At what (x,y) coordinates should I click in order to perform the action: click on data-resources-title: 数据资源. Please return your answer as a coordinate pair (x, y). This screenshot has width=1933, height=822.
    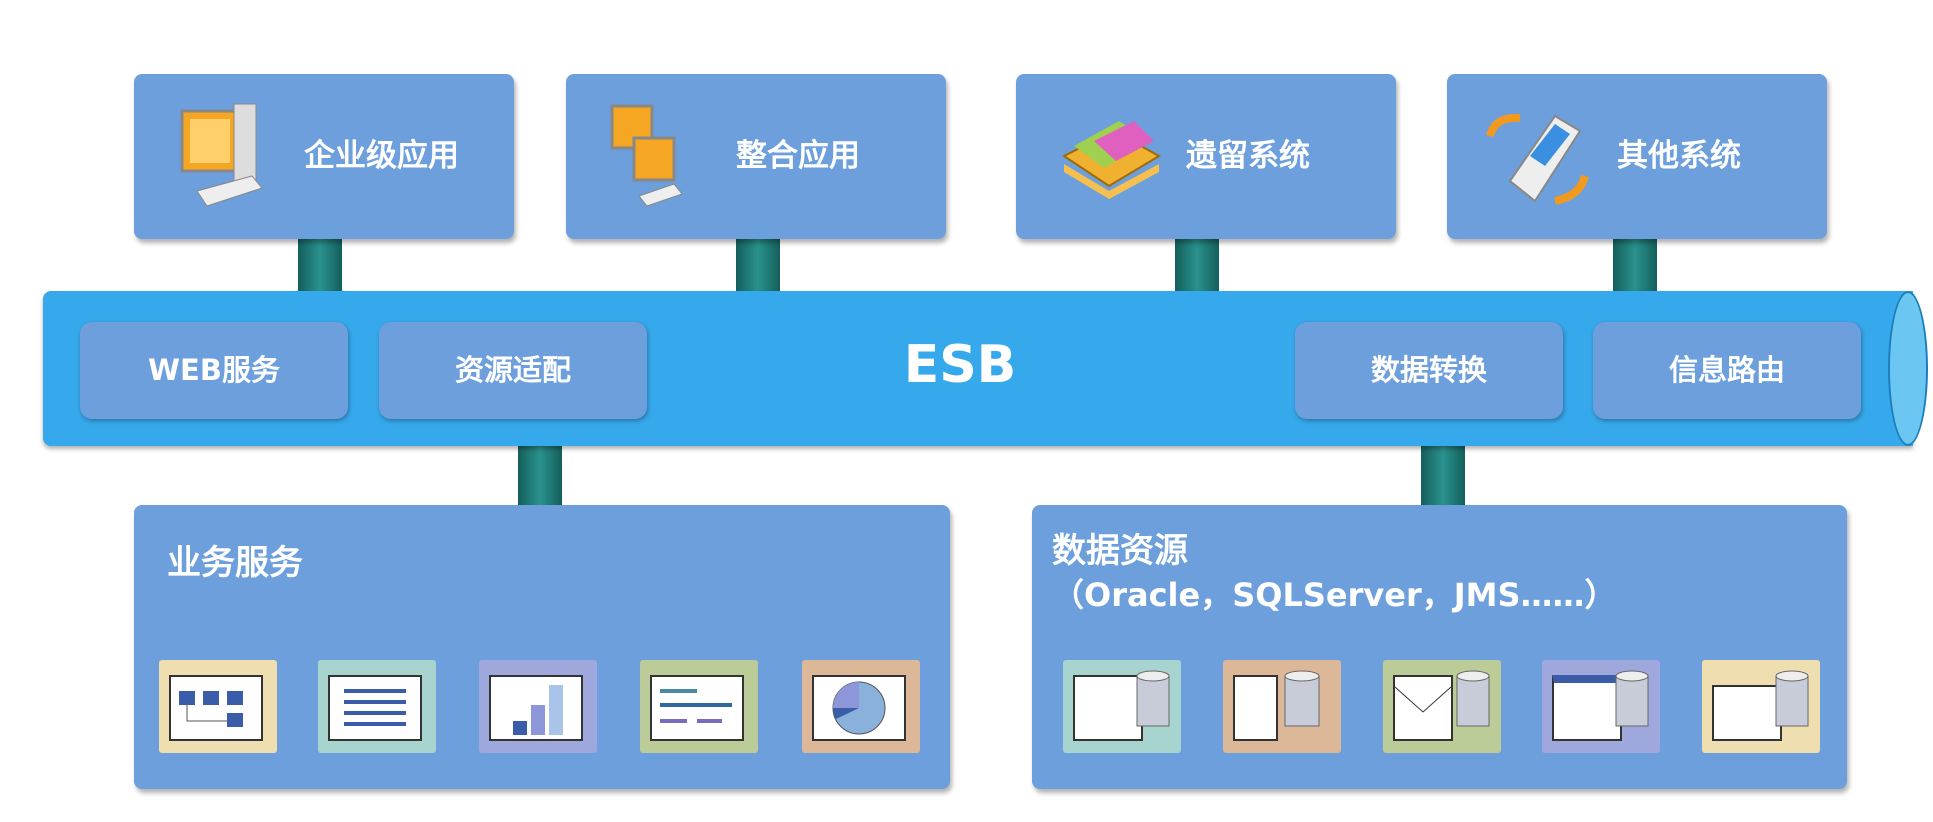
    Looking at the image, I should click on (1120, 551).